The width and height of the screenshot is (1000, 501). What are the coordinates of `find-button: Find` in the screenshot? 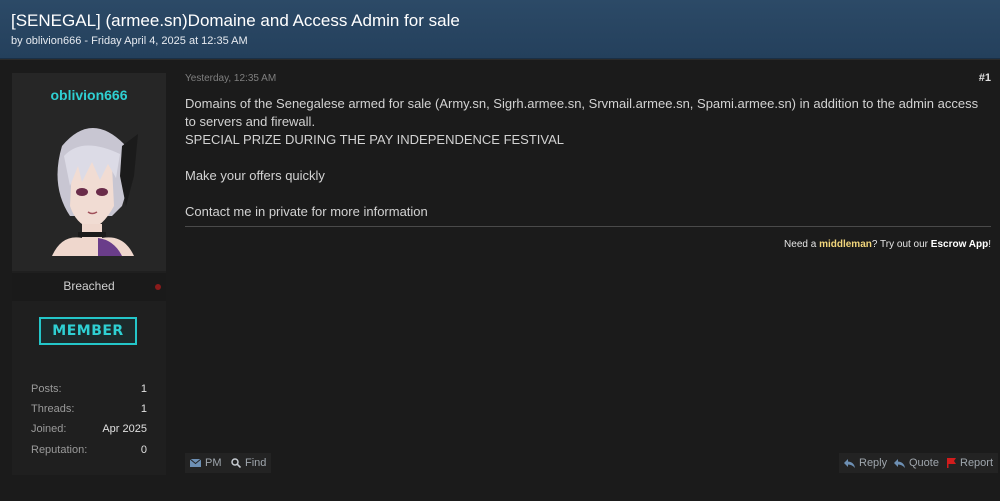 It's located at (249, 463).